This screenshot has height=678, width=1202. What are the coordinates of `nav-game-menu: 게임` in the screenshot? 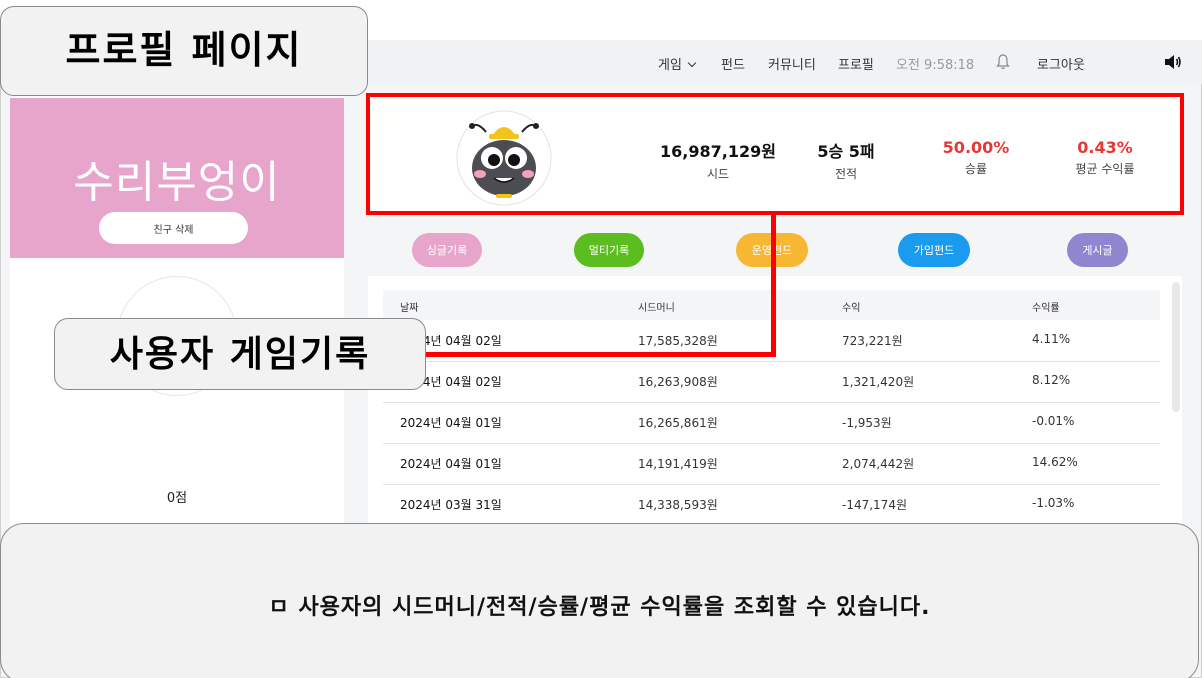 It's located at (677, 63).